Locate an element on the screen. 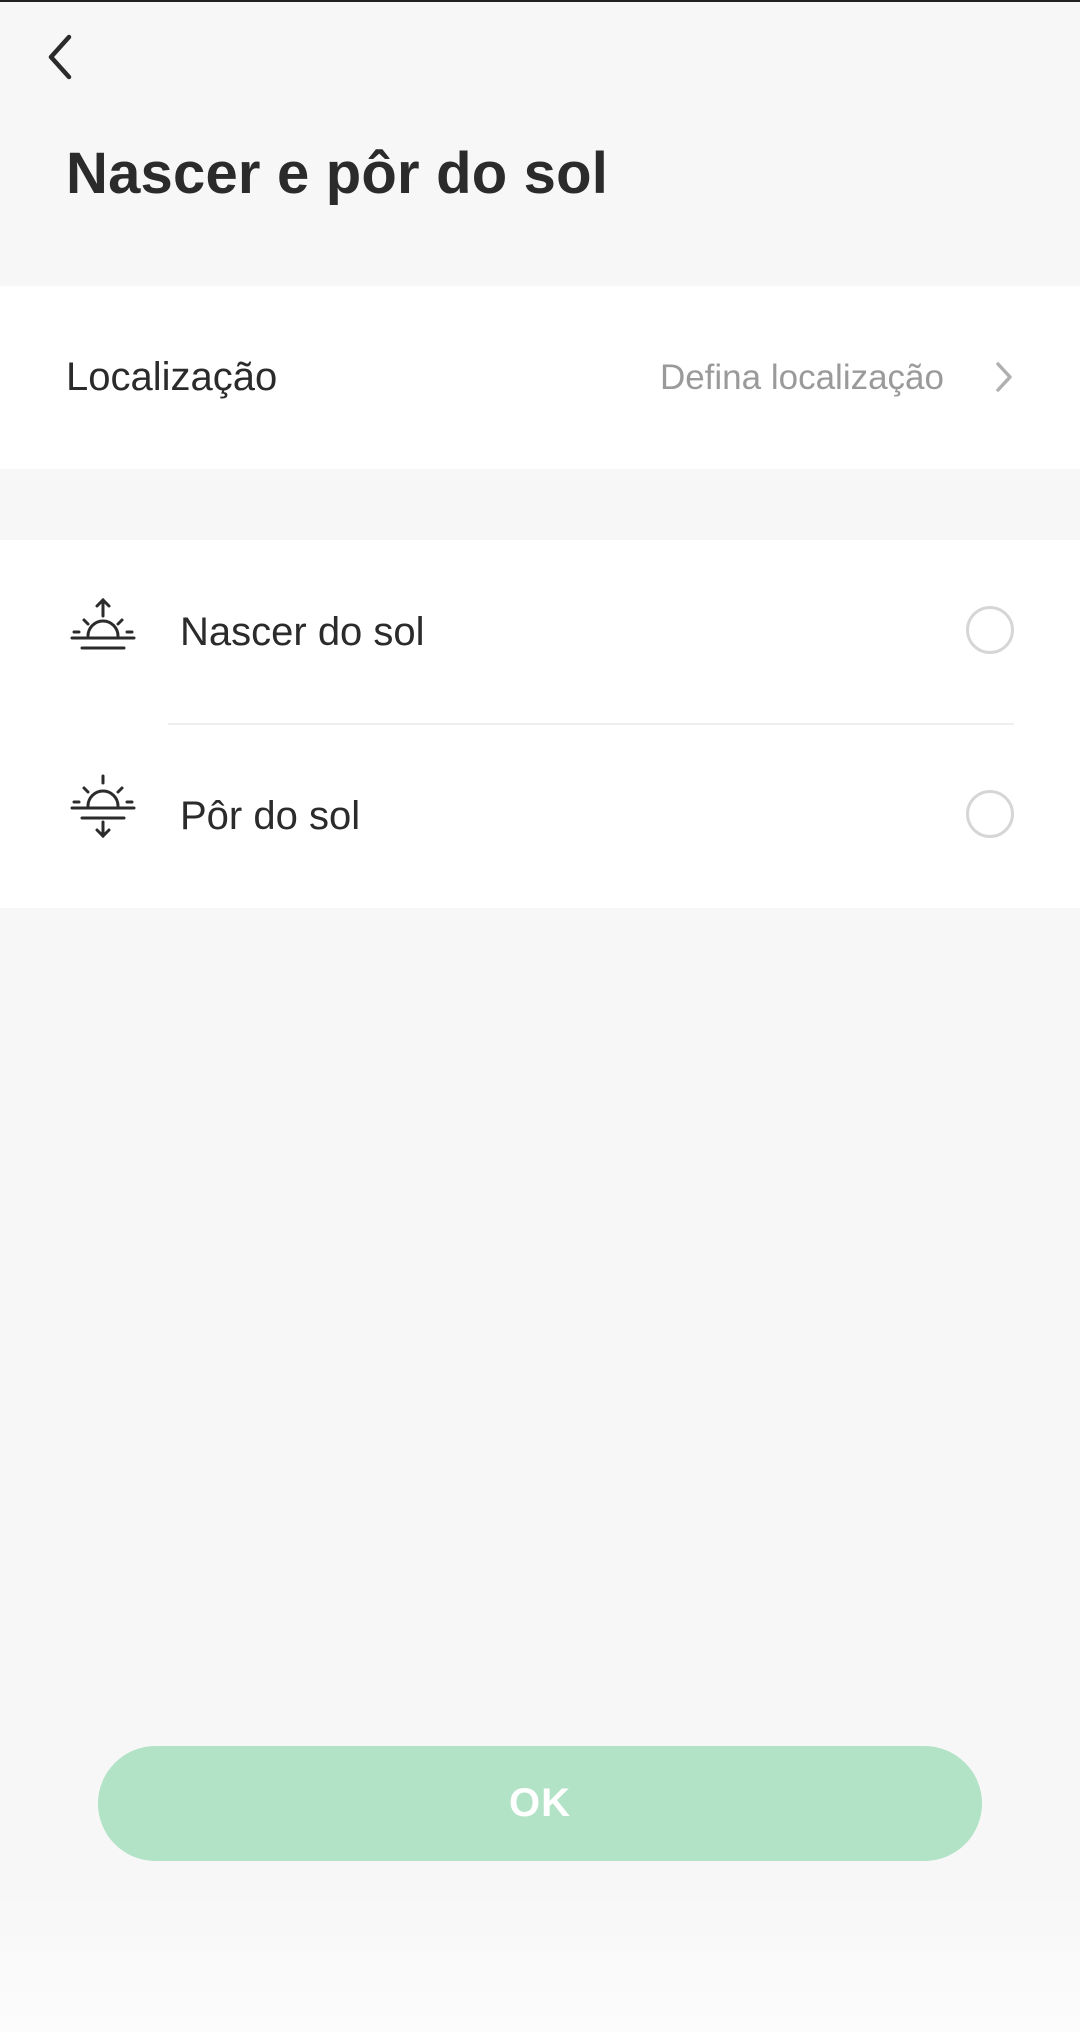 This screenshot has height=2032, width=1080. location-card: Localização Defina localização is located at coordinates (540, 377).